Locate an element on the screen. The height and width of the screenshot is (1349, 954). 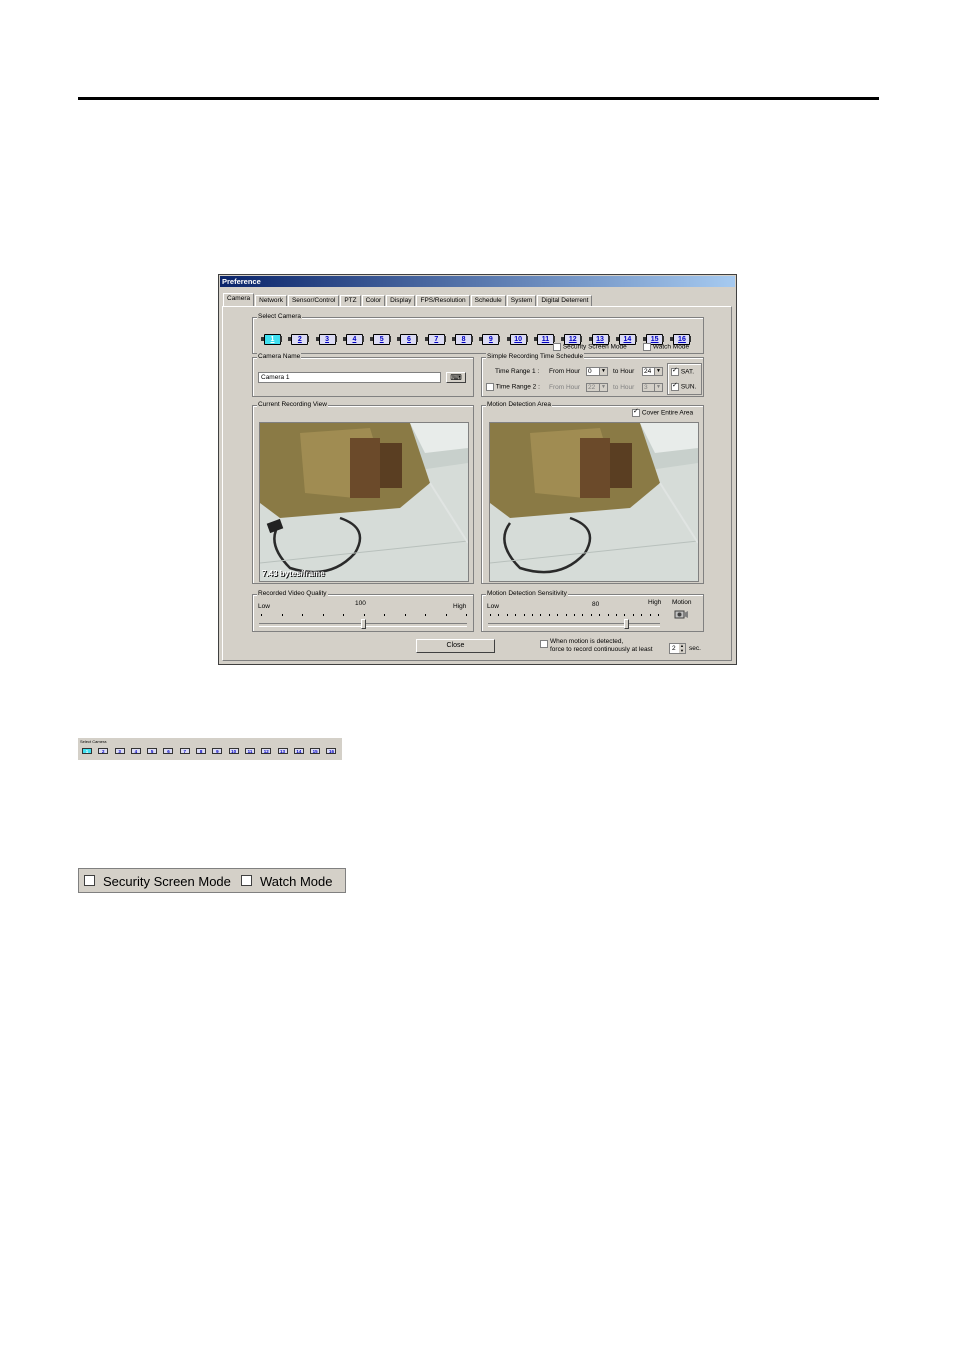
tab-network: Network is located at coordinates (271, 300).